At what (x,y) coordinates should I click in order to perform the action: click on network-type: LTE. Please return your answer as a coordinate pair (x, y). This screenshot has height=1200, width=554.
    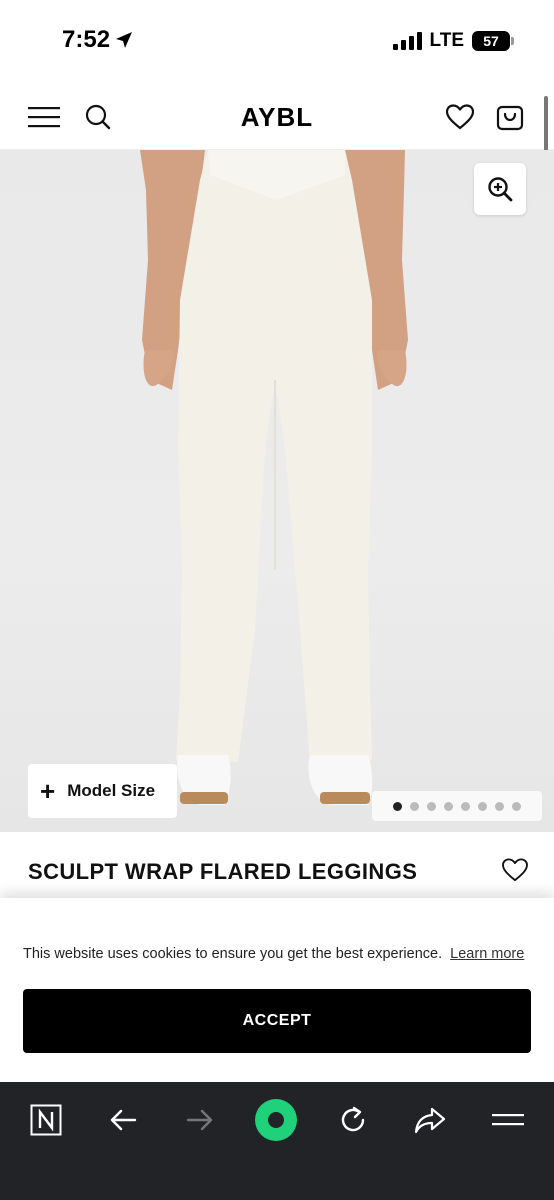
    Looking at the image, I should click on (446, 40).